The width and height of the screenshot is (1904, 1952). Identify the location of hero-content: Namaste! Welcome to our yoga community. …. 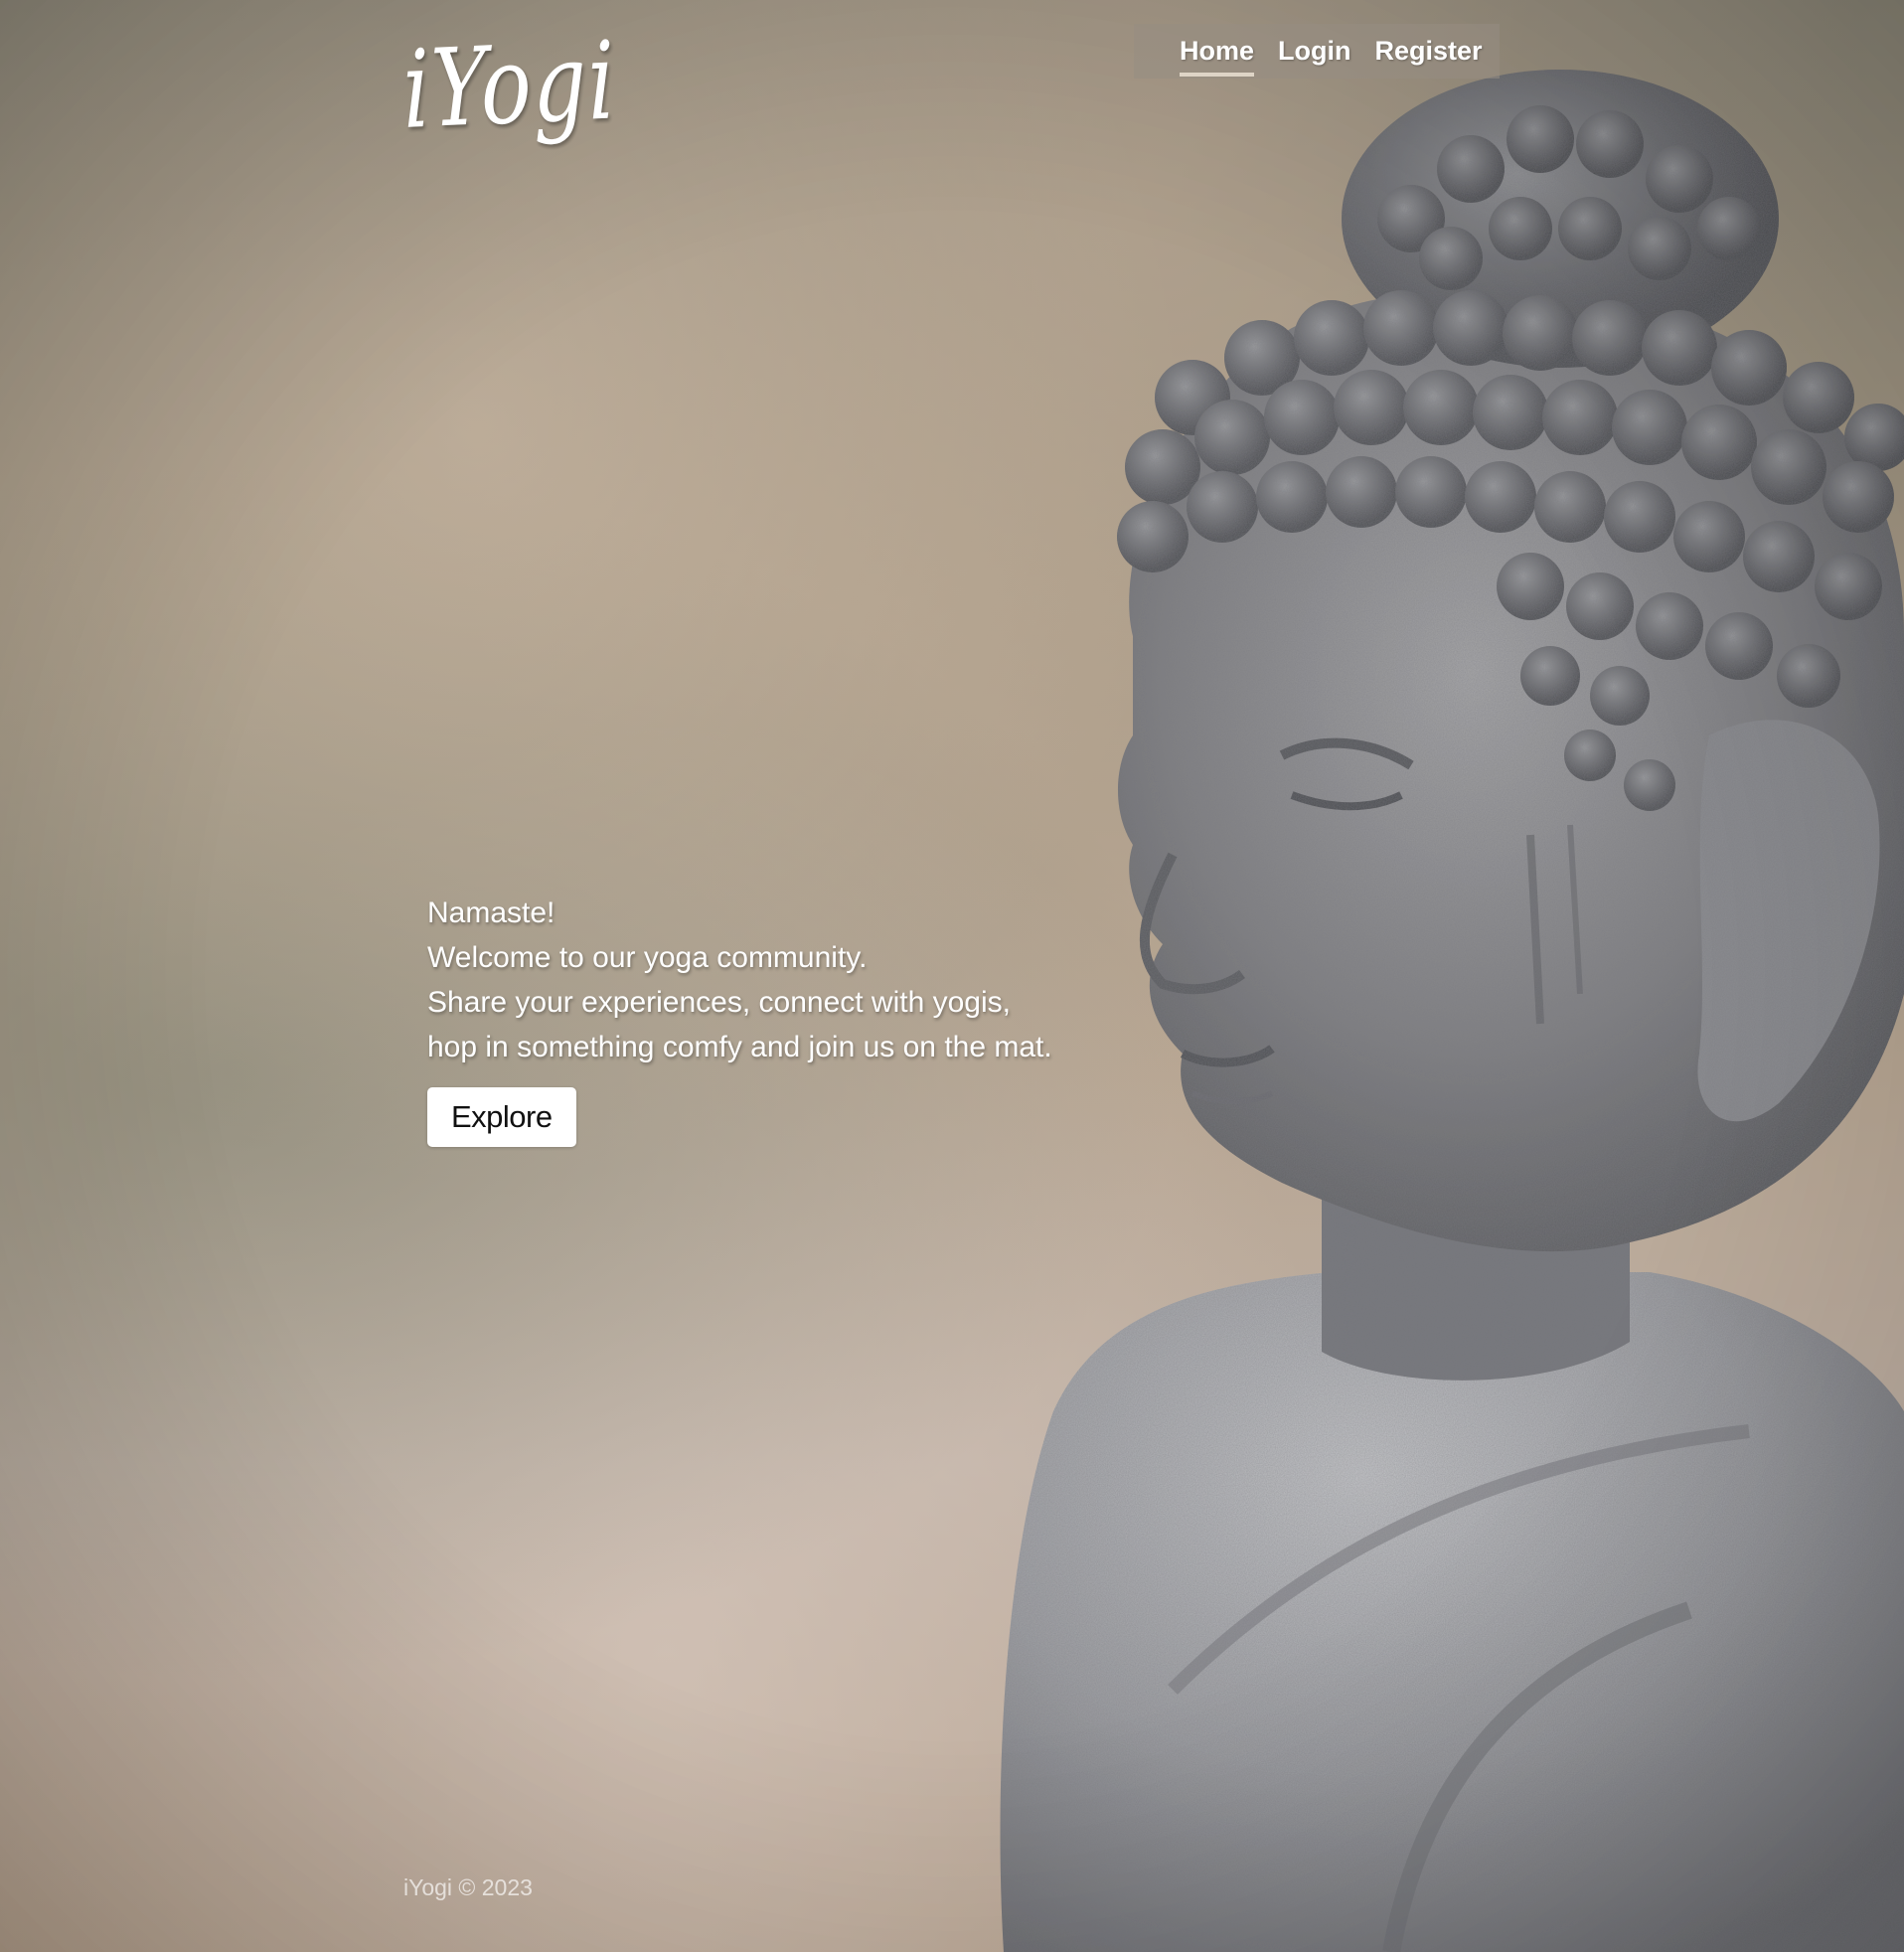
(739, 1019).